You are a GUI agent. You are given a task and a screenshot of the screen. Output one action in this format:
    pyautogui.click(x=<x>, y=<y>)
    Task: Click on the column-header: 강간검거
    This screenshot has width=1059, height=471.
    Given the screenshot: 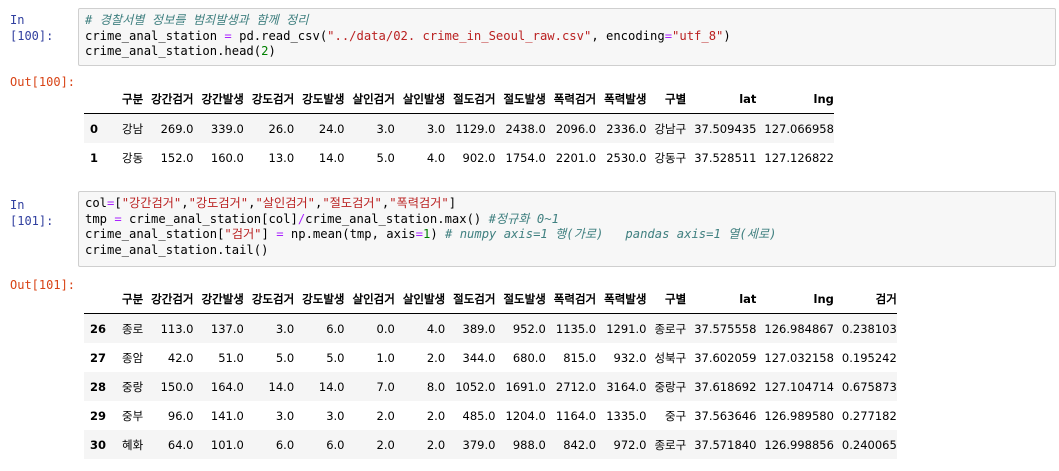 What is the action you would take?
    pyautogui.click(x=168, y=99)
    